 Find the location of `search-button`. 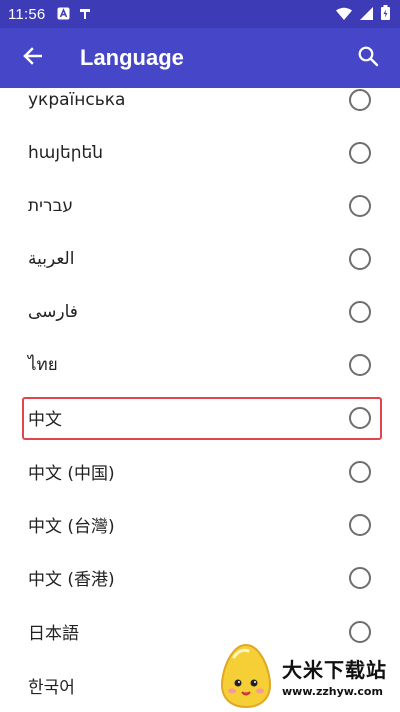

search-button is located at coordinates (368, 58).